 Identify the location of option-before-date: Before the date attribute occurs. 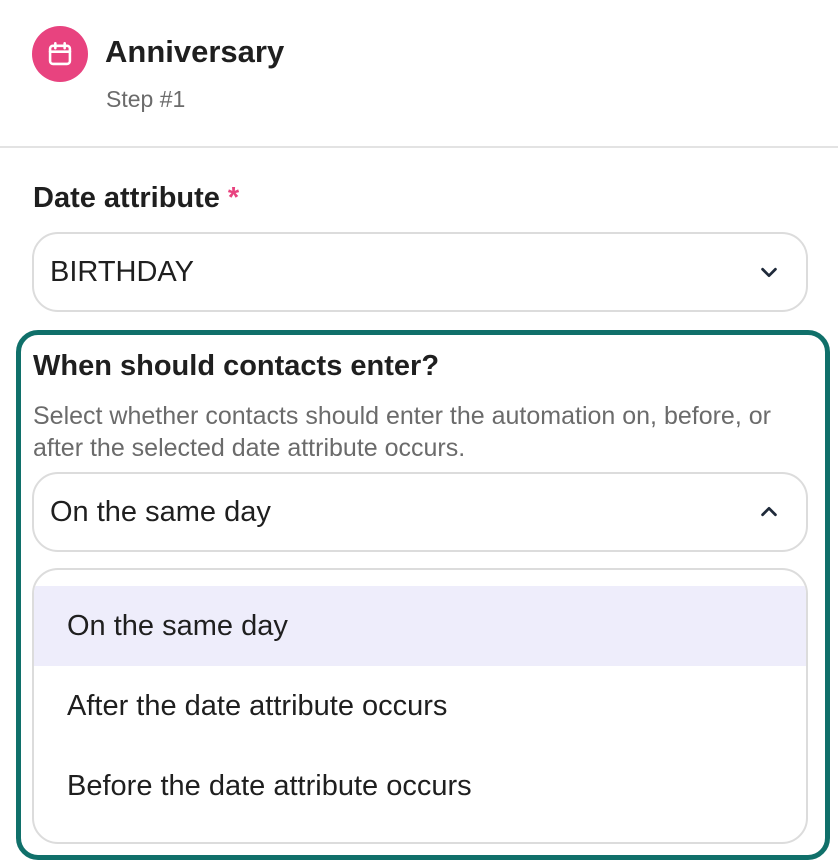
(420, 786).